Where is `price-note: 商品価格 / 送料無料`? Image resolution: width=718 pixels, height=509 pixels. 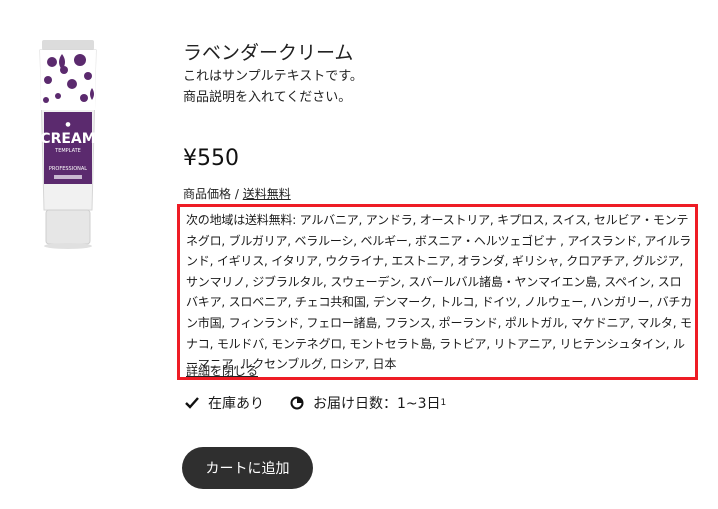 price-note: 商品価格 / 送料無料 is located at coordinates (237, 193).